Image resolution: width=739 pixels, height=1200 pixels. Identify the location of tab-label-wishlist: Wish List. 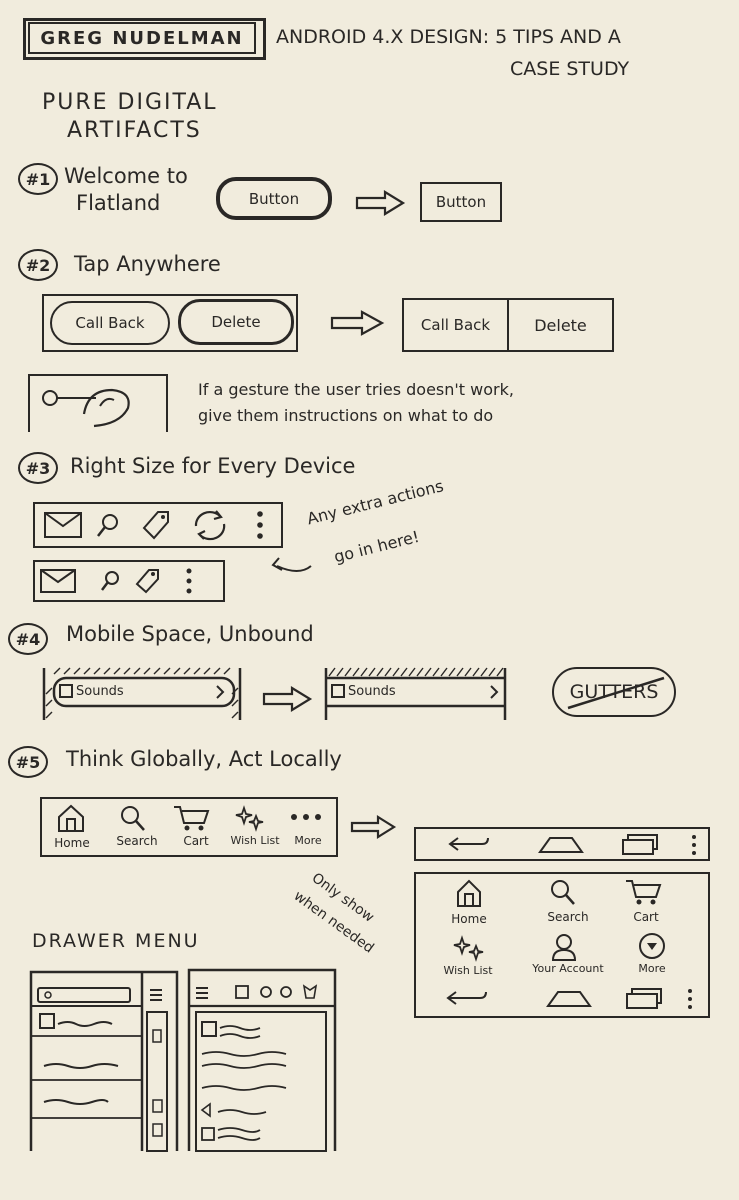
(255, 840).